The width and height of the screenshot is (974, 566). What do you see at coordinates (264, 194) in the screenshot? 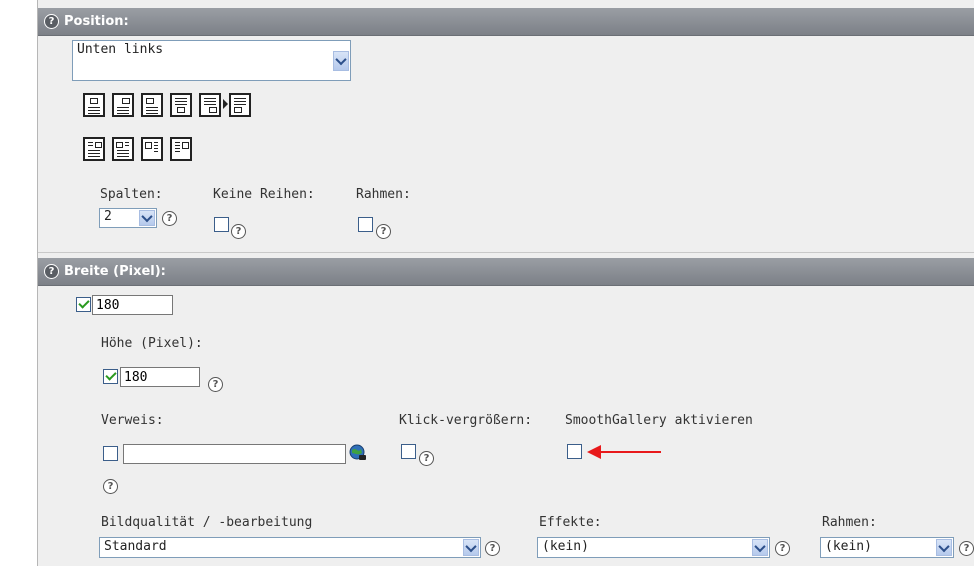
I see `no-rows-label: Keine Reihen:` at bounding box center [264, 194].